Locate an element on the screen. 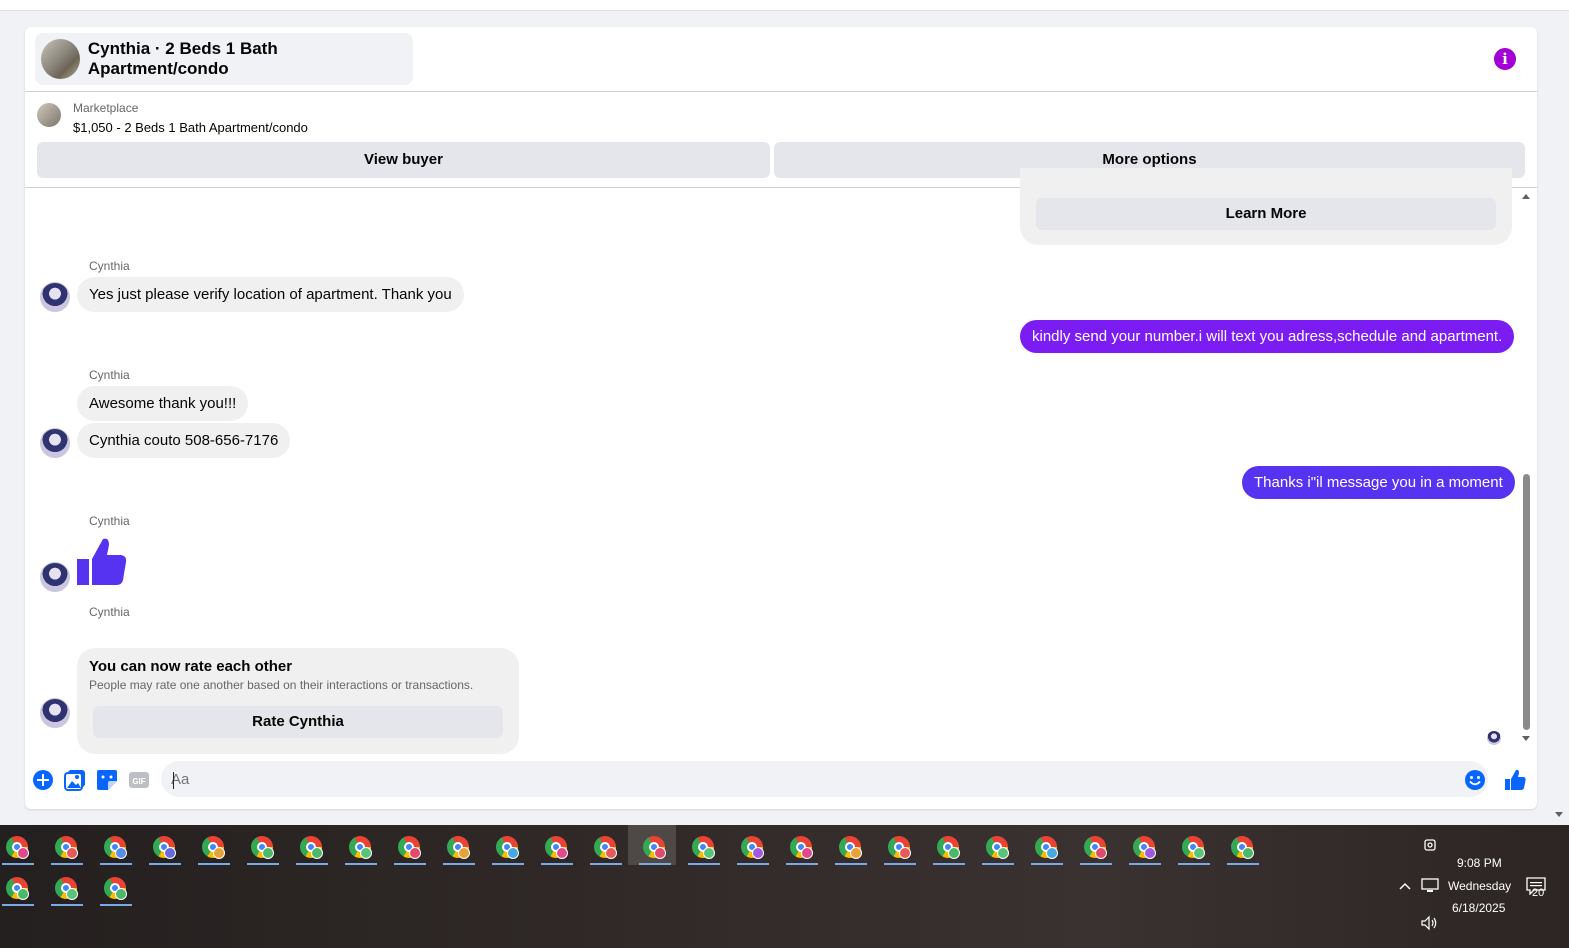 The height and width of the screenshot is (948, 1569). like-icon is located at coordinates (1515, 780).